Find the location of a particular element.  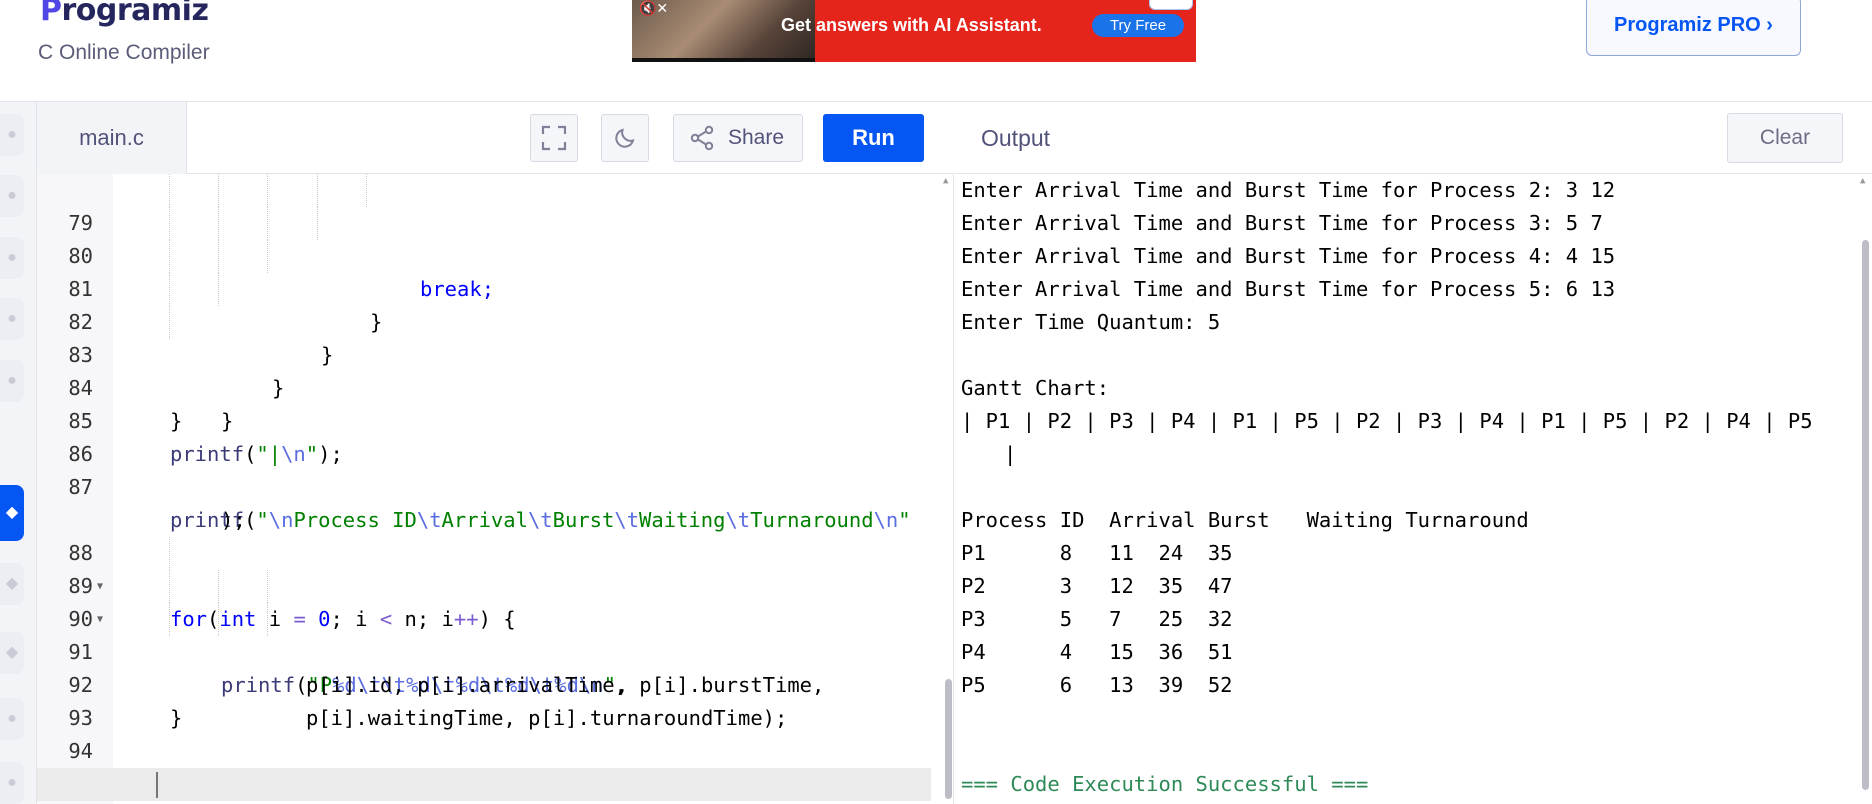

share-button: Share is located at coordinates (738, 138).